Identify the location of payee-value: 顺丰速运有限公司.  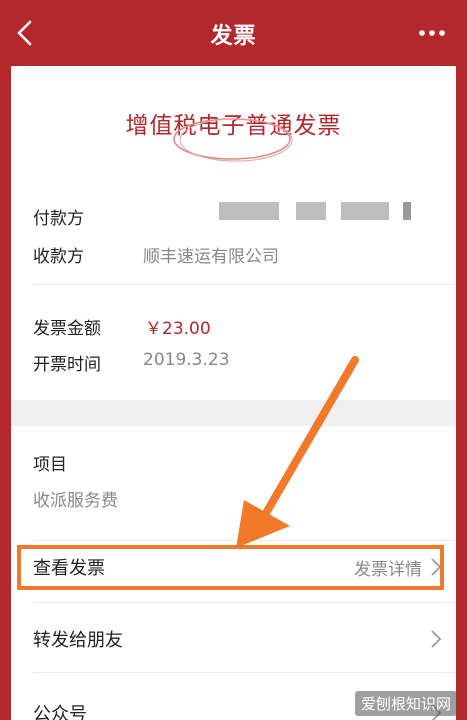
(211, 257).